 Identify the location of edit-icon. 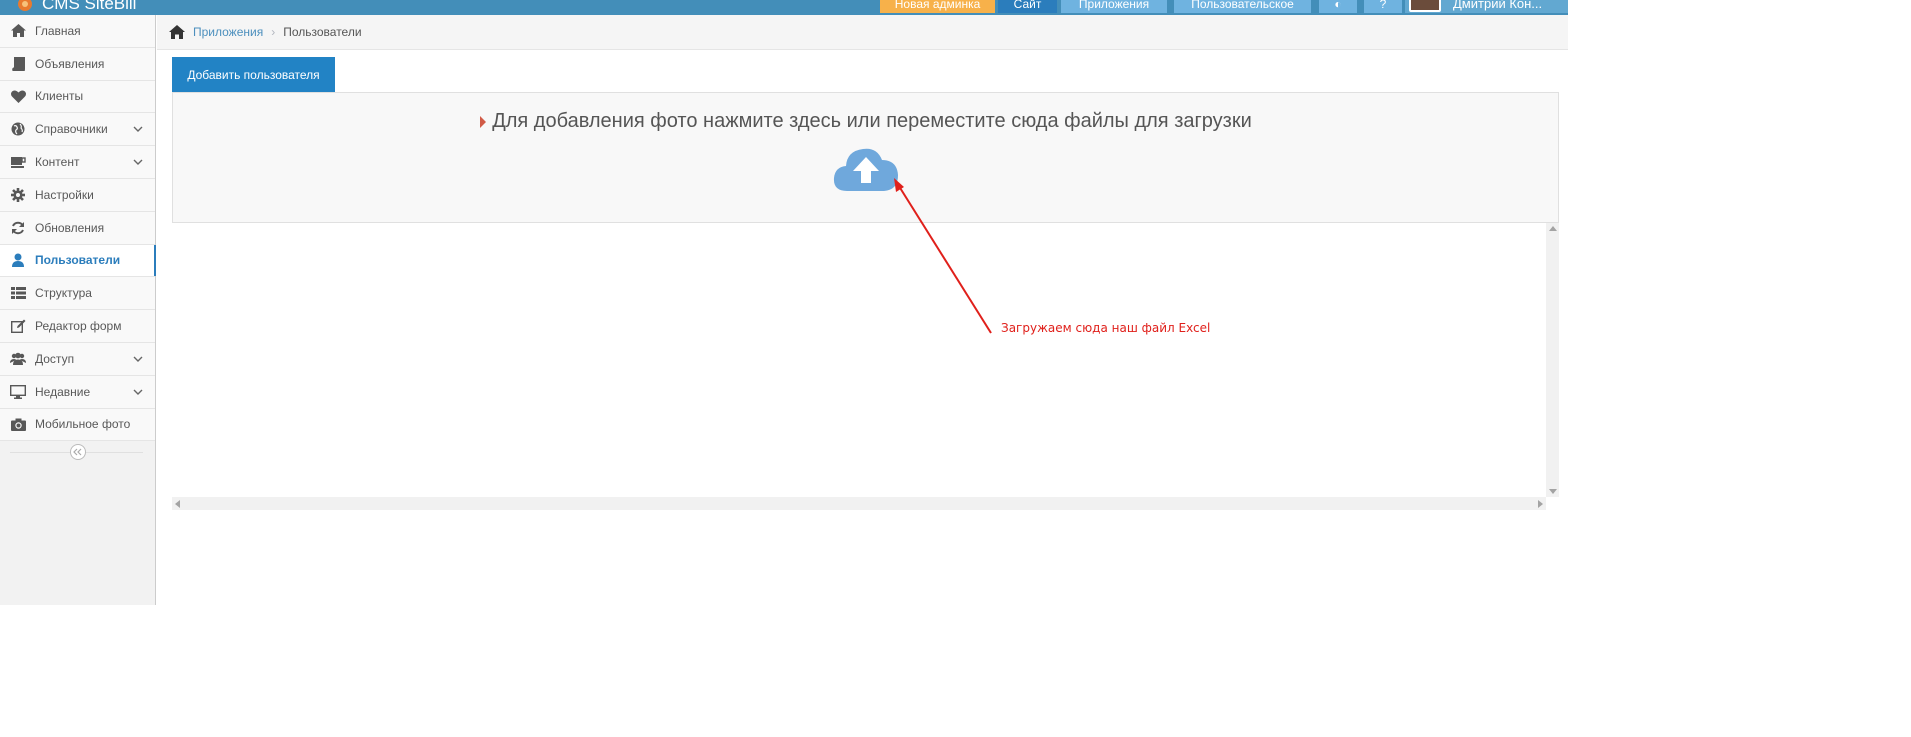
(18, 326).